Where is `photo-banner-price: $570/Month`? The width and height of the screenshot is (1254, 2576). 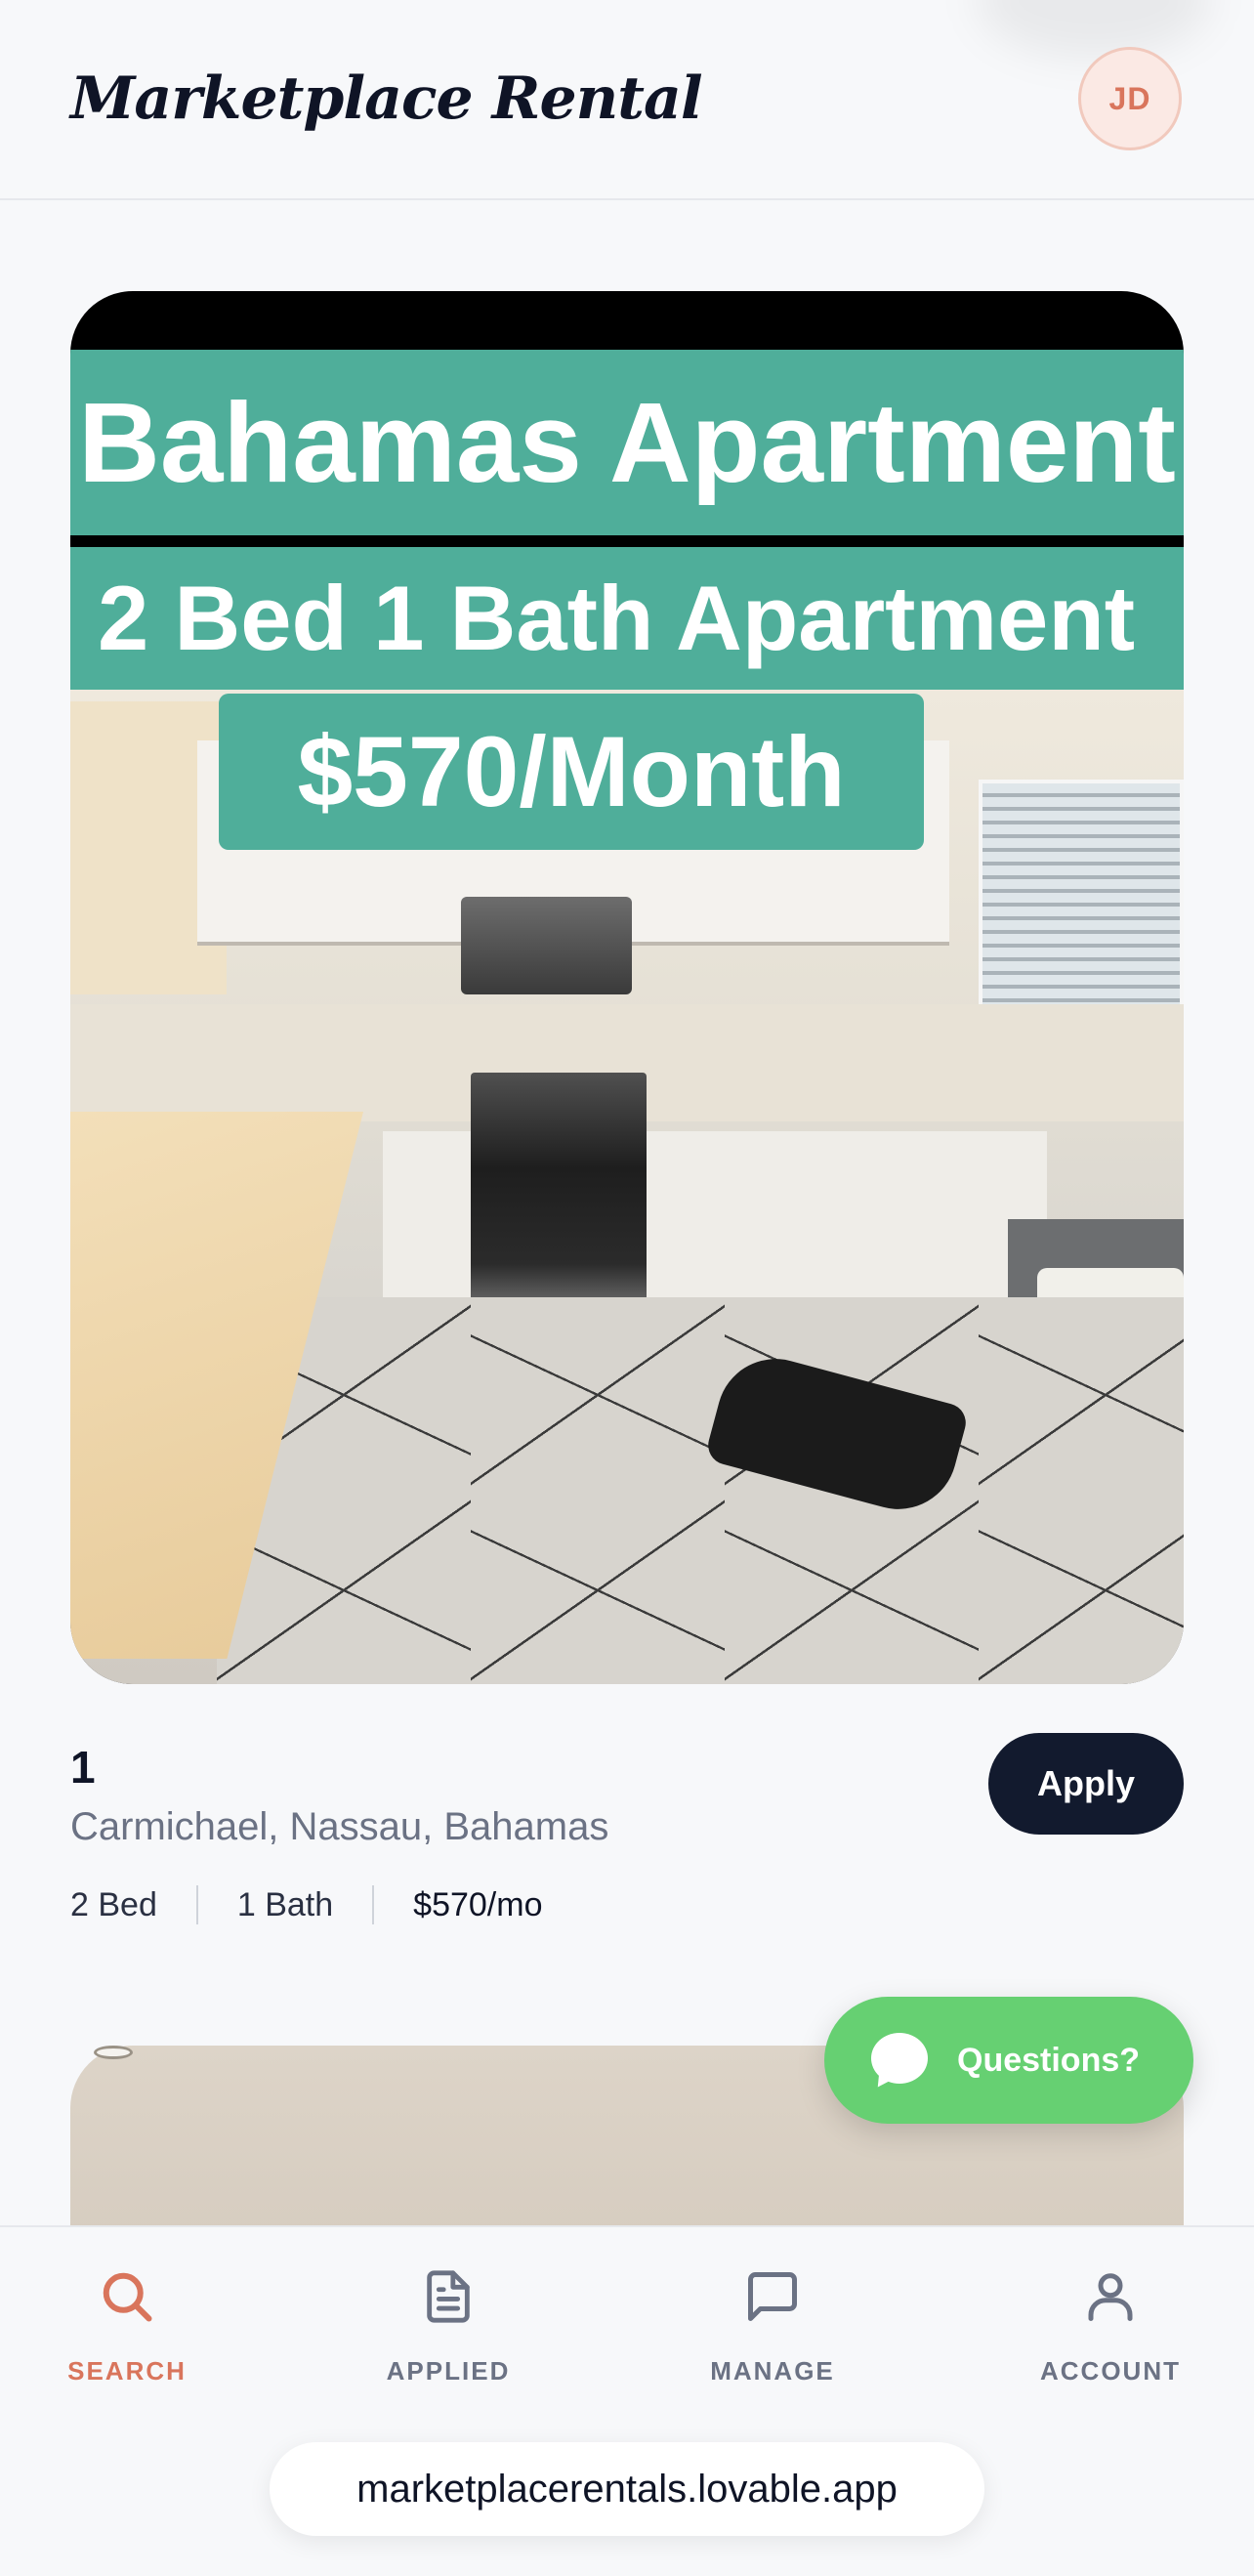
photo-banner-price: $570/Month is located at coordinates (571, 772).